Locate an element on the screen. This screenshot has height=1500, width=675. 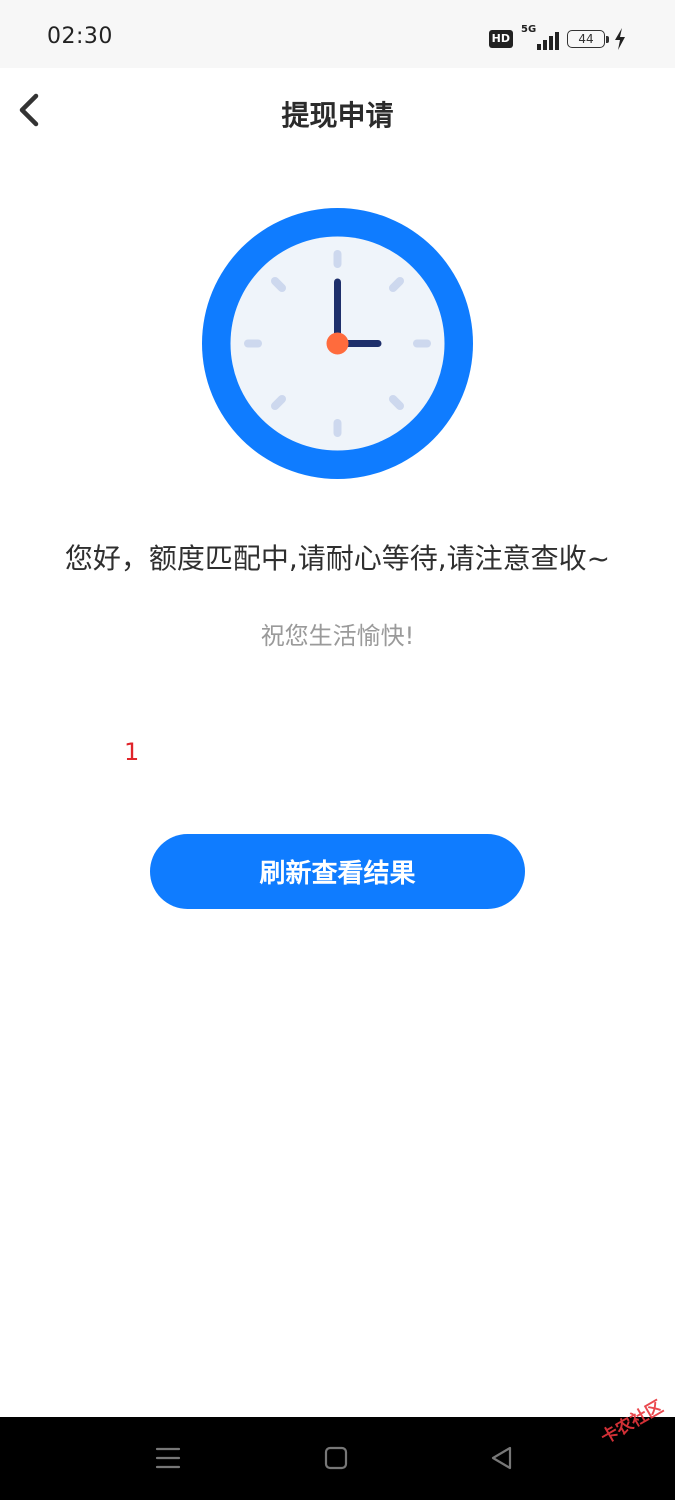
nav-bar: 提现申请 is located at coordinates (337, 110).